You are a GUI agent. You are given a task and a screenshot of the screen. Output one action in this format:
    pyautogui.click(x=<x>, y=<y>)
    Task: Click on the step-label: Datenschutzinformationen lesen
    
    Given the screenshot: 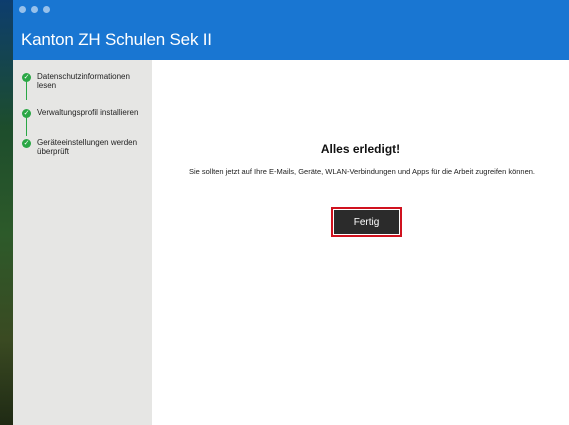 What is the action you would take?
    pyautogui.click(x=83, y=81)
    